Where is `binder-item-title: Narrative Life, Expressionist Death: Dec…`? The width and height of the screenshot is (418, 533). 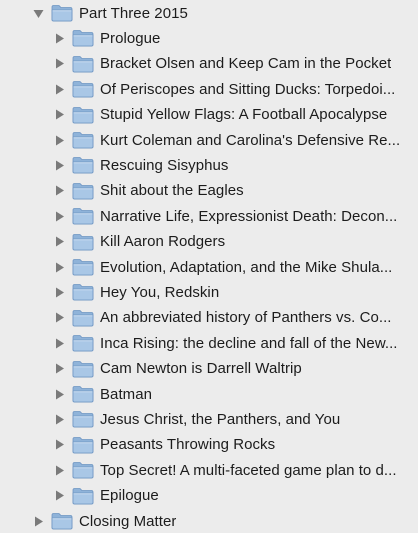
binder-item-title: Narrative Life, Expressionist Death: Dec… is located at coordinates (249, 216).